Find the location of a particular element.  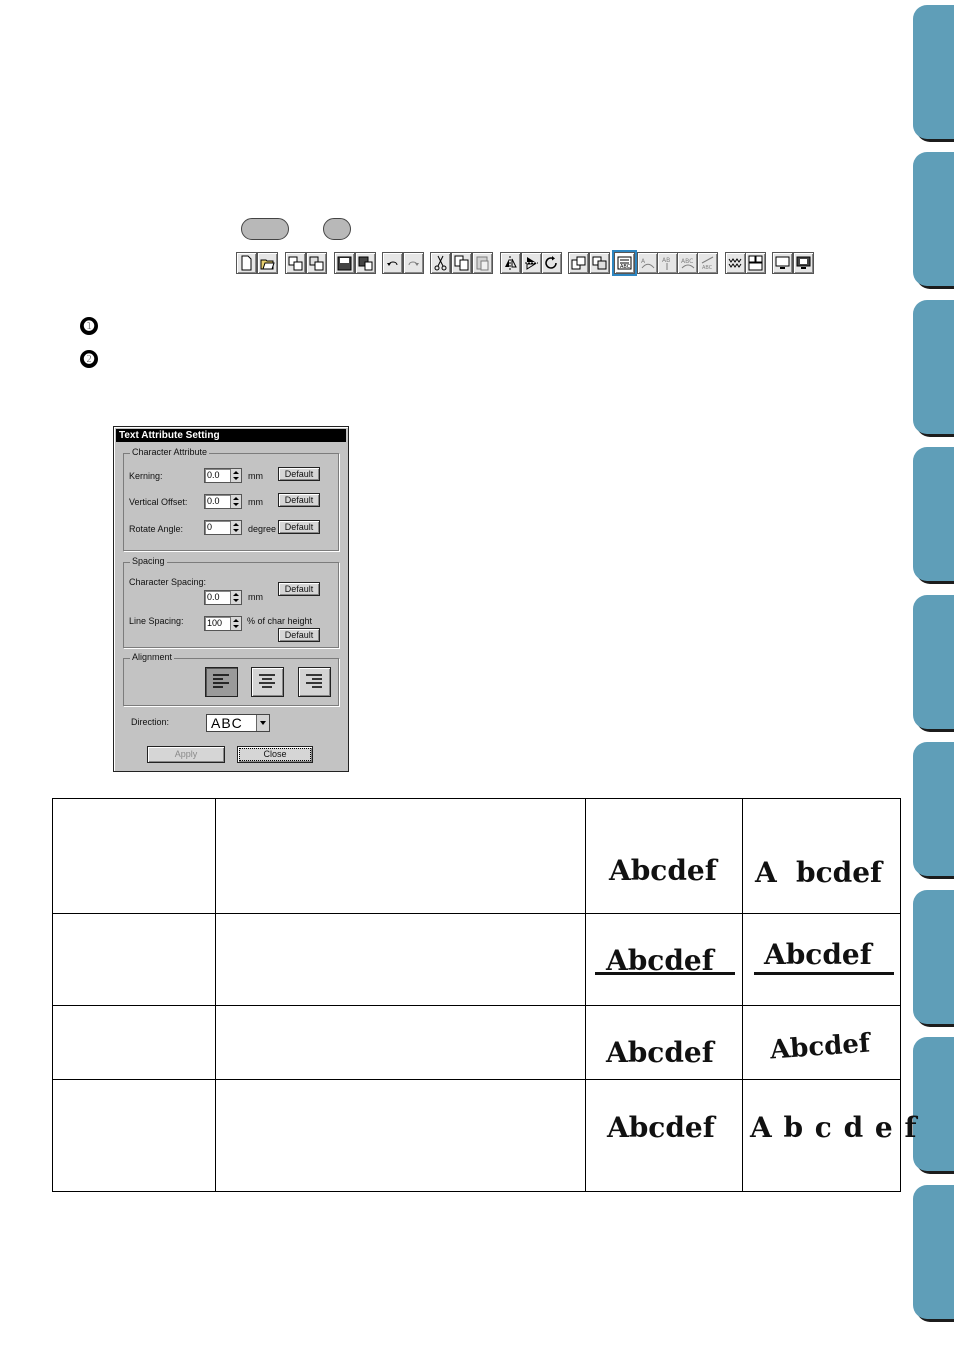

align-left-button is located at coordinates (221, 682).